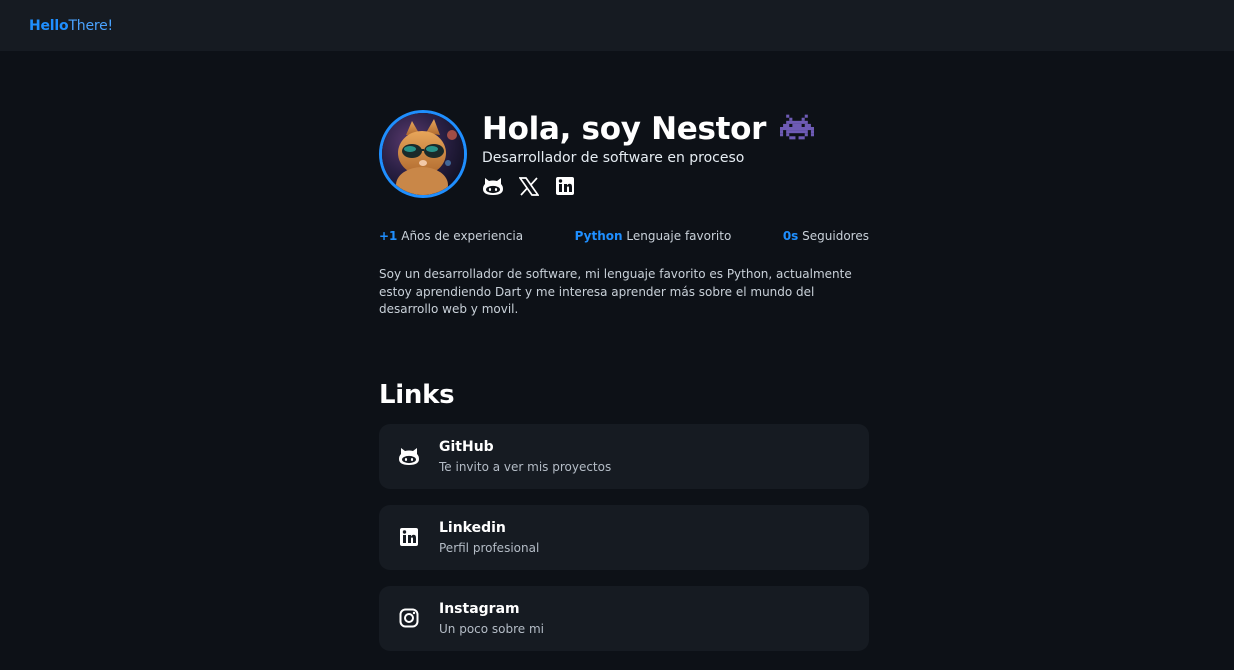 The width and height of the screenshot is (1234, 670). What do you see at coordinates (472, 527) in the screenshot?
I see `link-name: Linkedin` at bounding box center [472, 527].